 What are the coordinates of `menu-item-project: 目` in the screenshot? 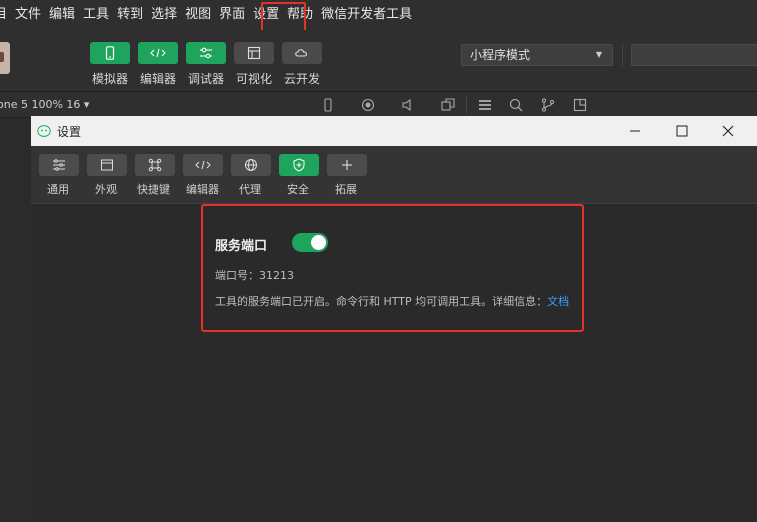 It's located at (5, 15).